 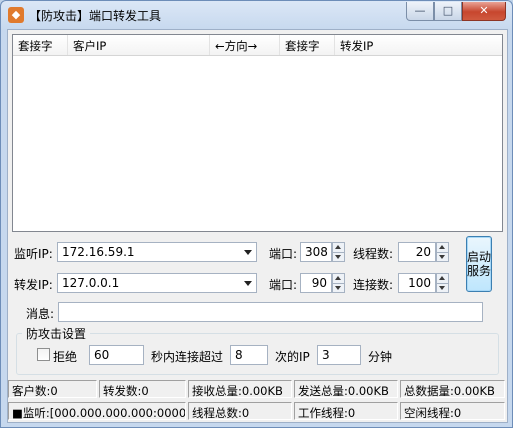 I want to click on reject-label: 拒绝, so click(x=65, y=356).